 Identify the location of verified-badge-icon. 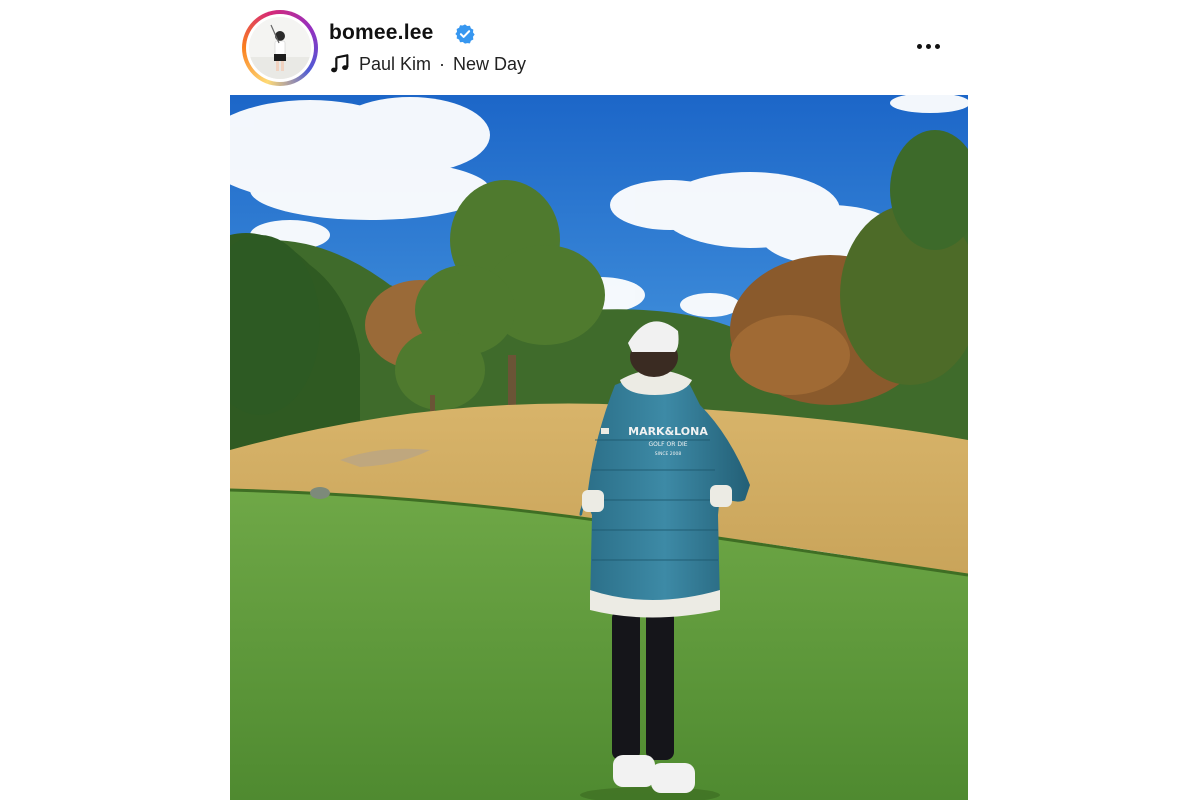
(465, 34).